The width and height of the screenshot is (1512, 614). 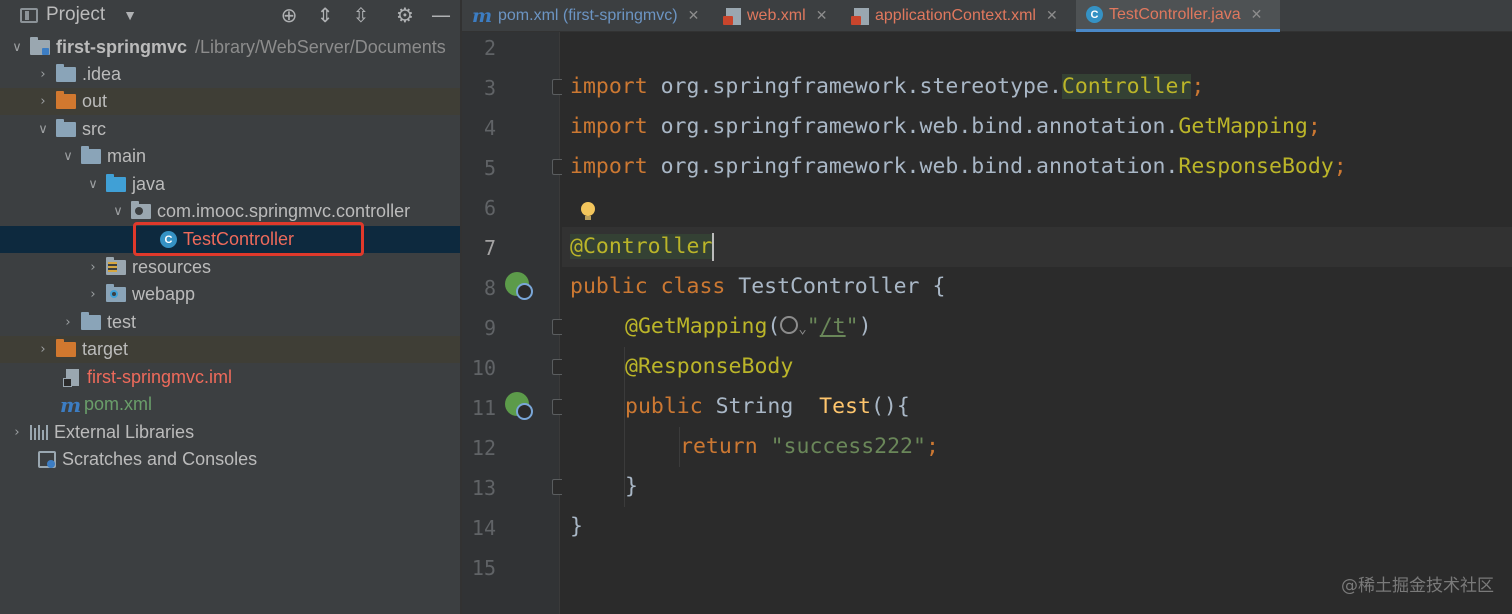 What do you see at coordinates (116, 183) in the screenshot?
I see `source-folder-icon` at bounding box center [116, 183].